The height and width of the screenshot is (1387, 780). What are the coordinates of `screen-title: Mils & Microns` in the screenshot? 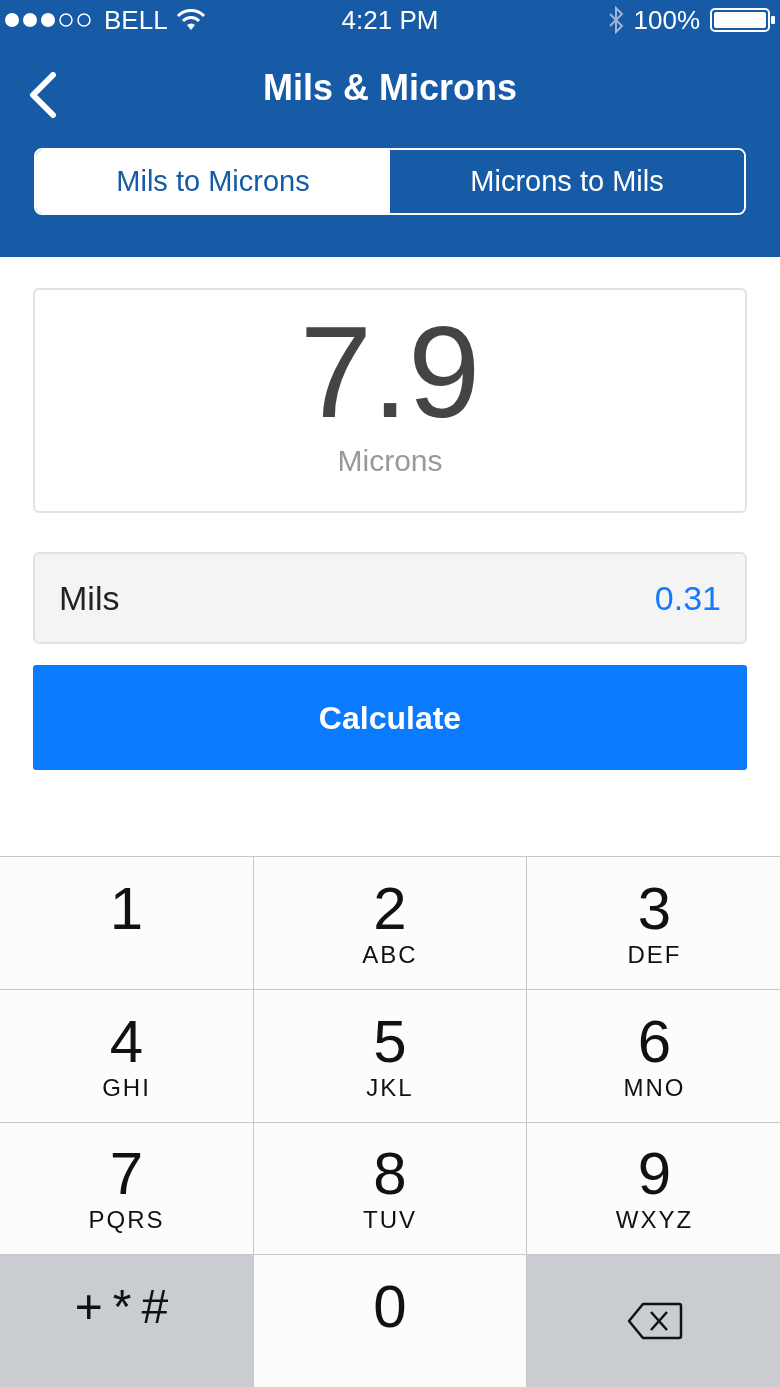 It's located at (389, 88).